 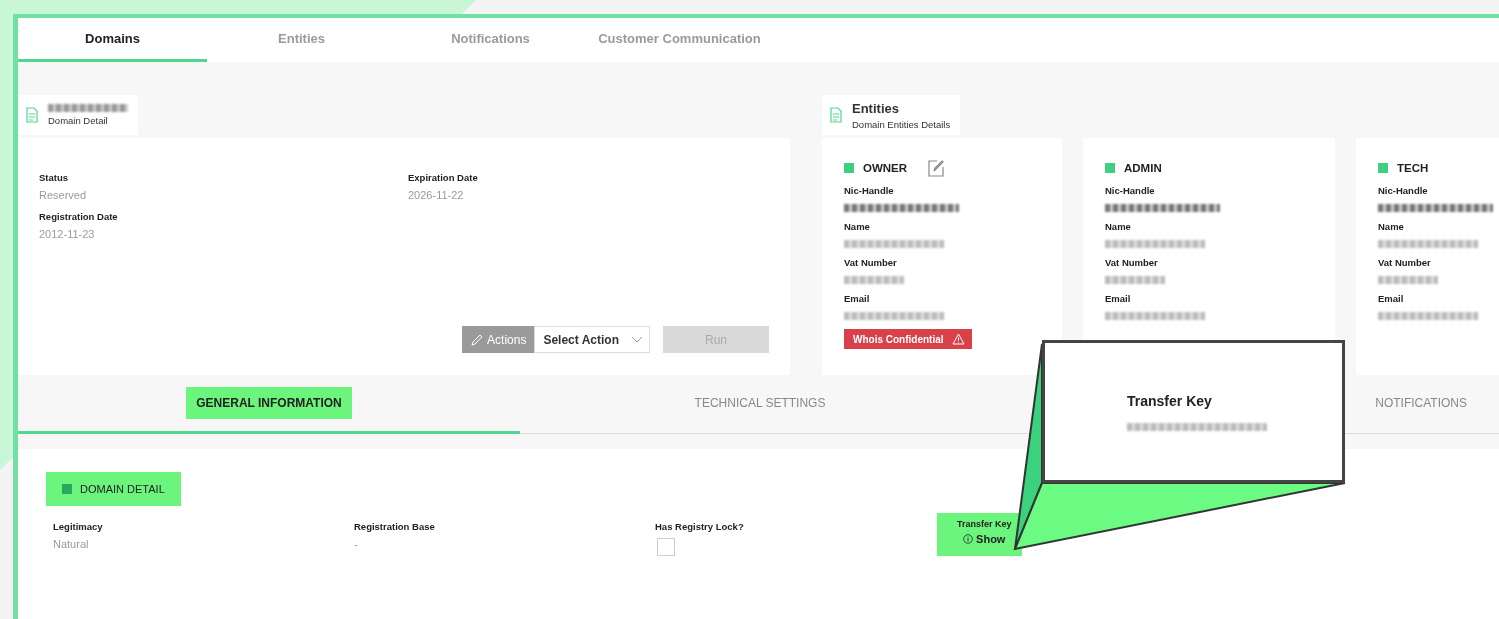 I want to click on edit-icon, so click(x=936, y=168).